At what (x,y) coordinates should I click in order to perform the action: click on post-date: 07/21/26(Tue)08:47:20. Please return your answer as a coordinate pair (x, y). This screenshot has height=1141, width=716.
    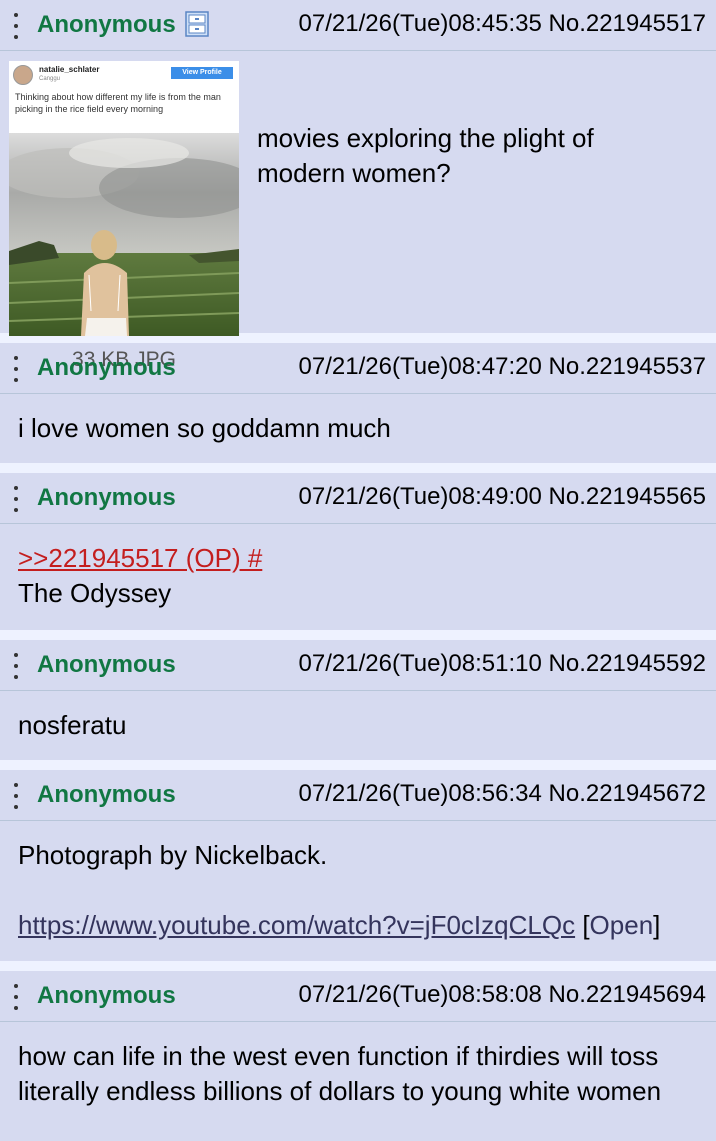
    Looking at the image, I should click on (420, 366).